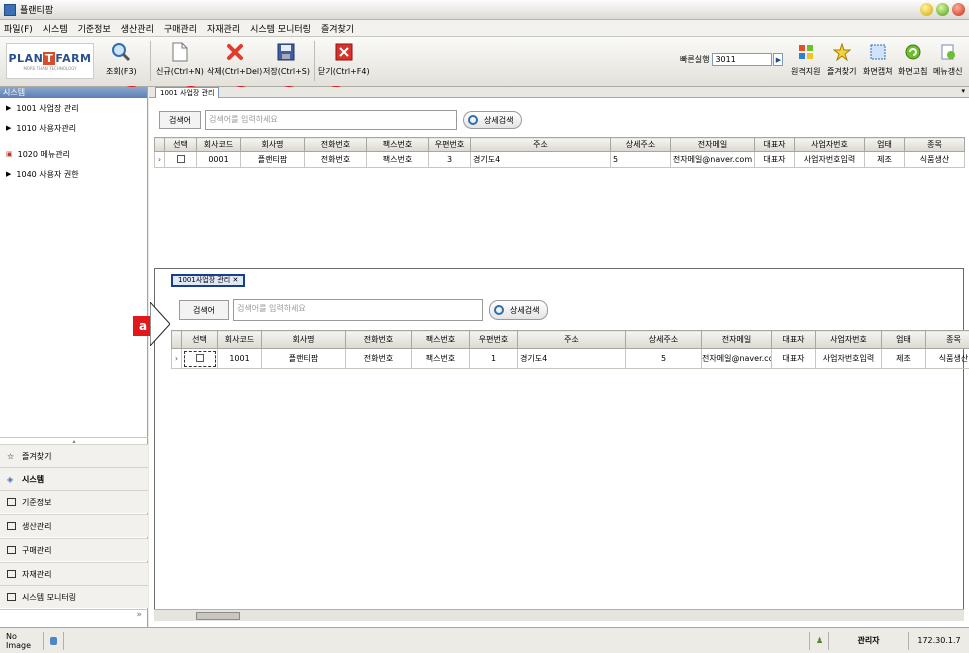 The height and width of the screenshot is (653, 969). I want to click on callout-a-arrow, so click(160, 324).